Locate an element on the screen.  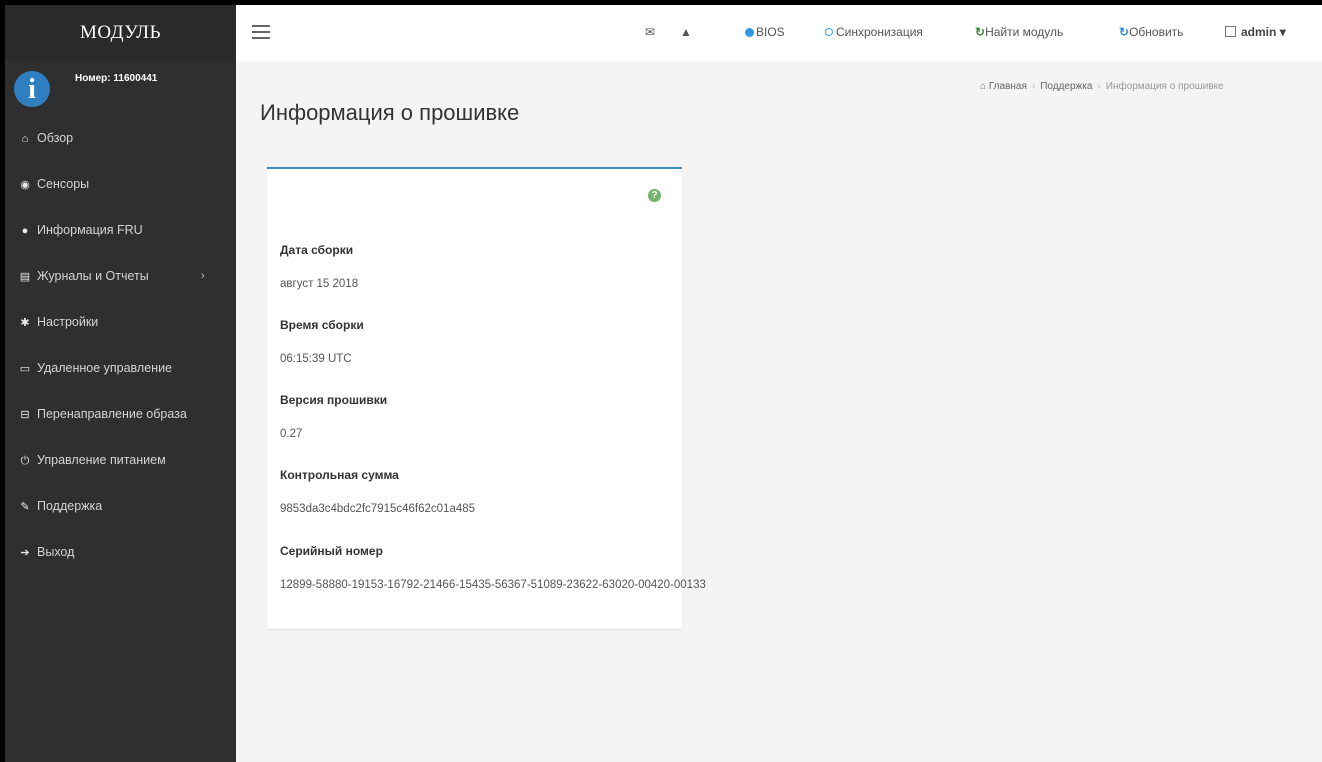
user-panel: i Номер: 11600441 is located at coordinates (120, 92).